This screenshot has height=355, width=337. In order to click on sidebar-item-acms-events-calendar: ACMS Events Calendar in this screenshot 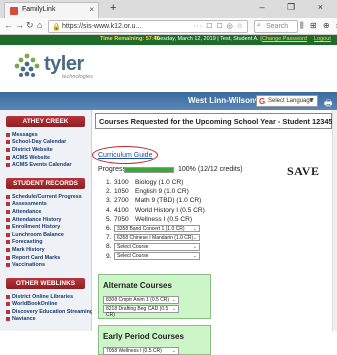, I will do `click(48, 165)`.